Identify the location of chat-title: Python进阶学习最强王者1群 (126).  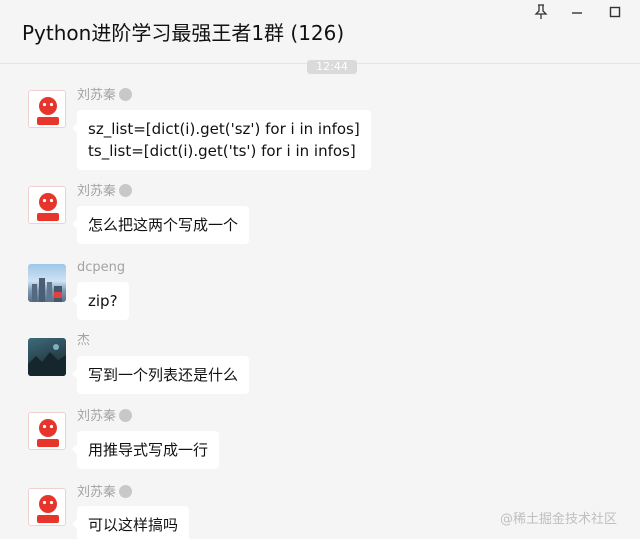
(183, 33).